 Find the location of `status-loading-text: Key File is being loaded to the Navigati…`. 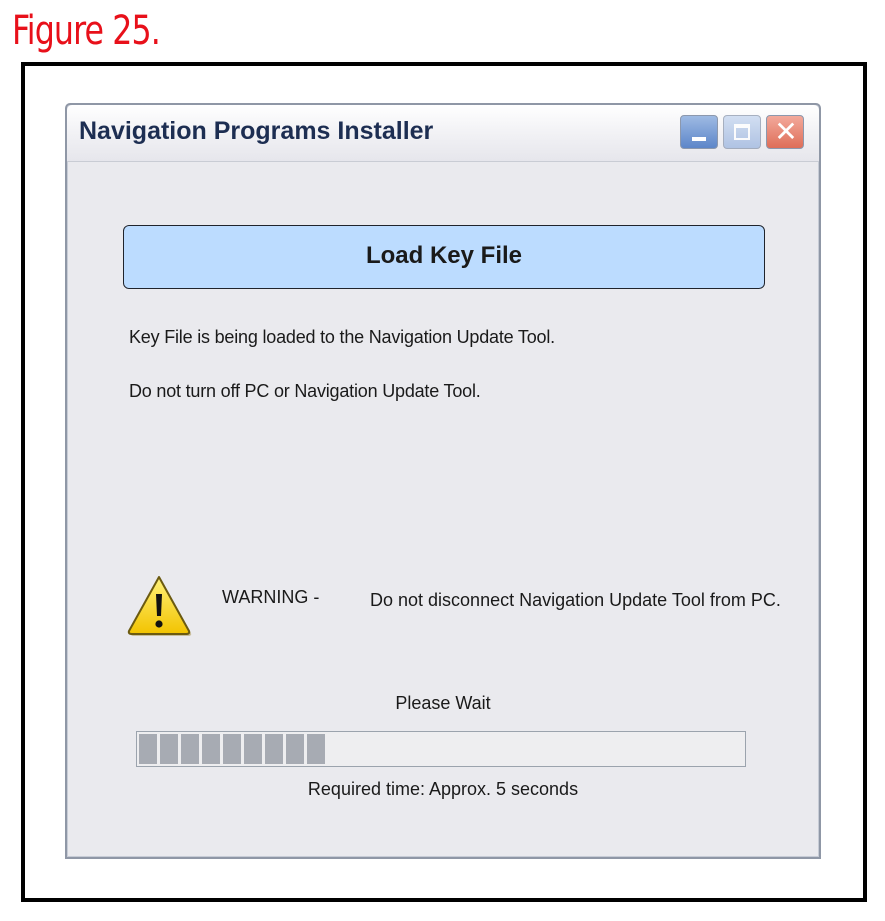

status-loading-text: Key File is being loaded to the Navigati… is located at coordinates (342, 337).